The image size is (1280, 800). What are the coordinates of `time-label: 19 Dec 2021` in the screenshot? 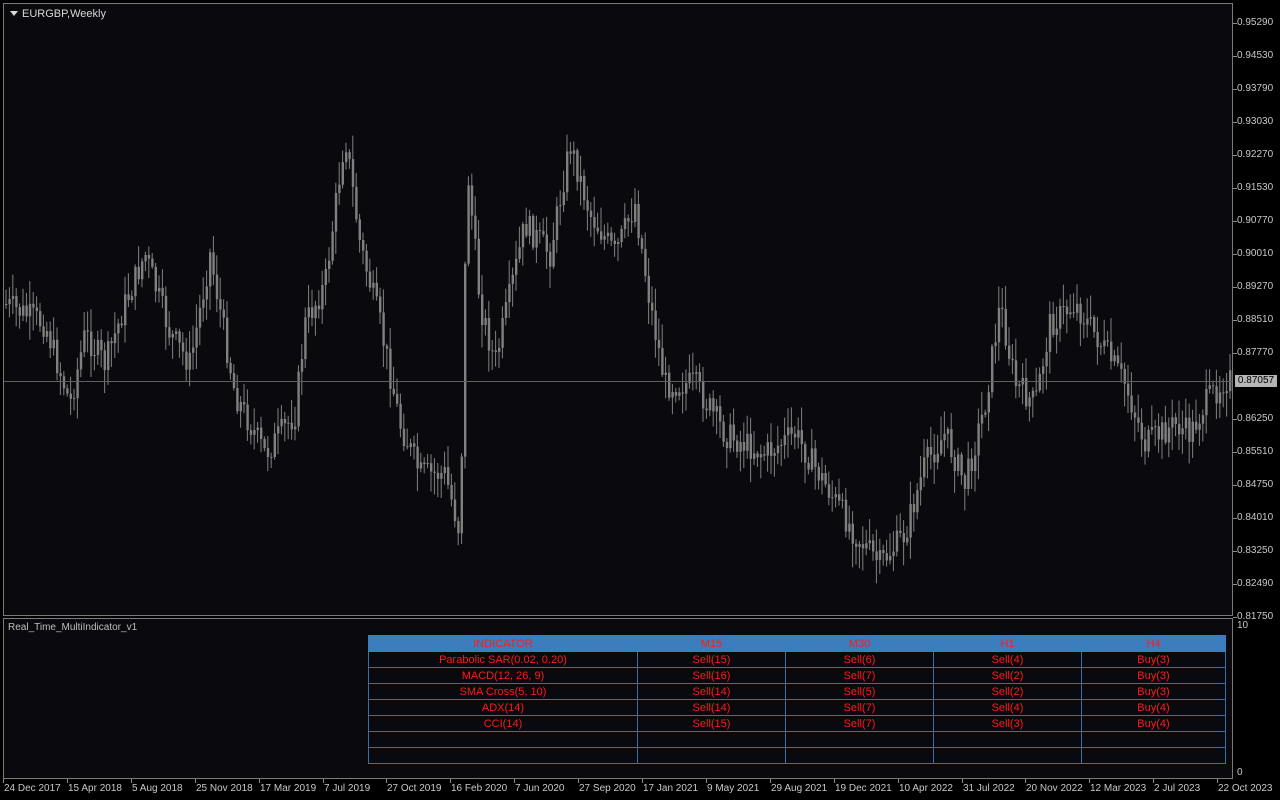 It's located at (863, 788).